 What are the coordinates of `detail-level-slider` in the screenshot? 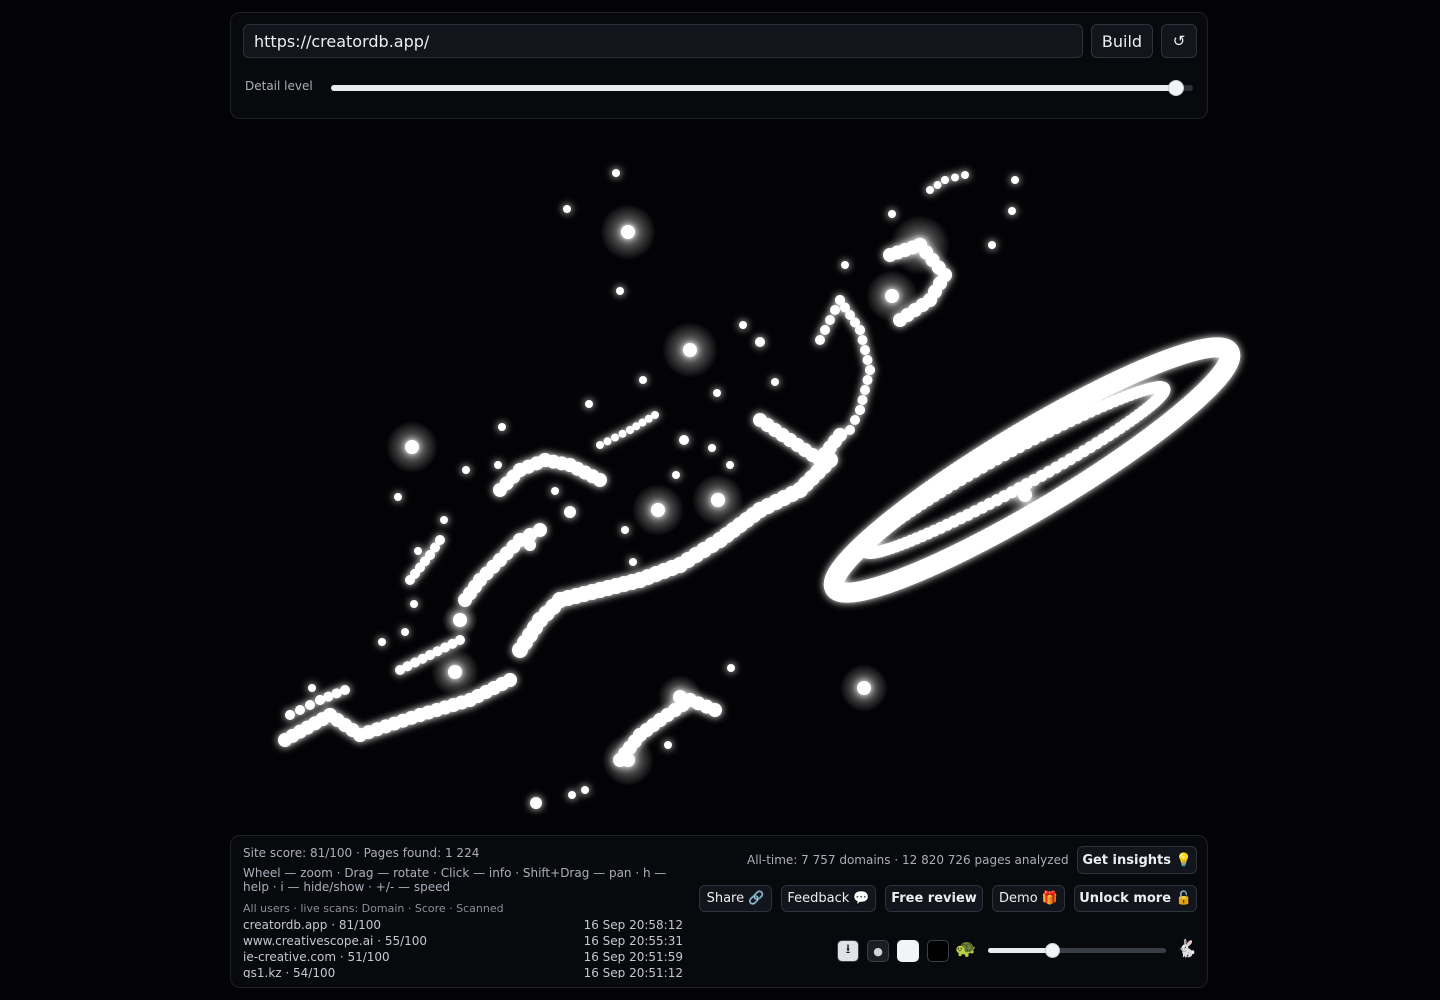 It's located at (762, 88).